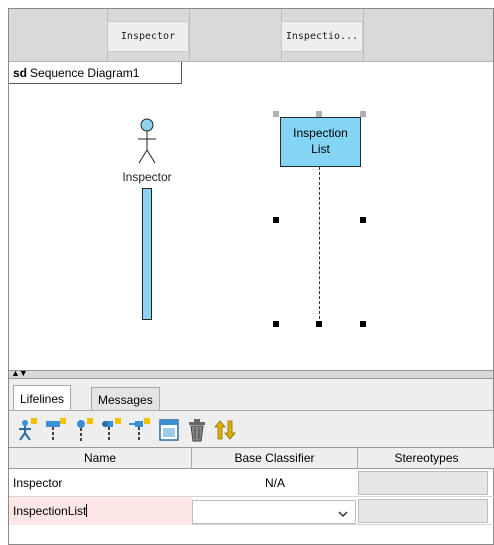 This screenshot has width=494, height=545. I want to click on swap-order-icon, so click(225, 430).